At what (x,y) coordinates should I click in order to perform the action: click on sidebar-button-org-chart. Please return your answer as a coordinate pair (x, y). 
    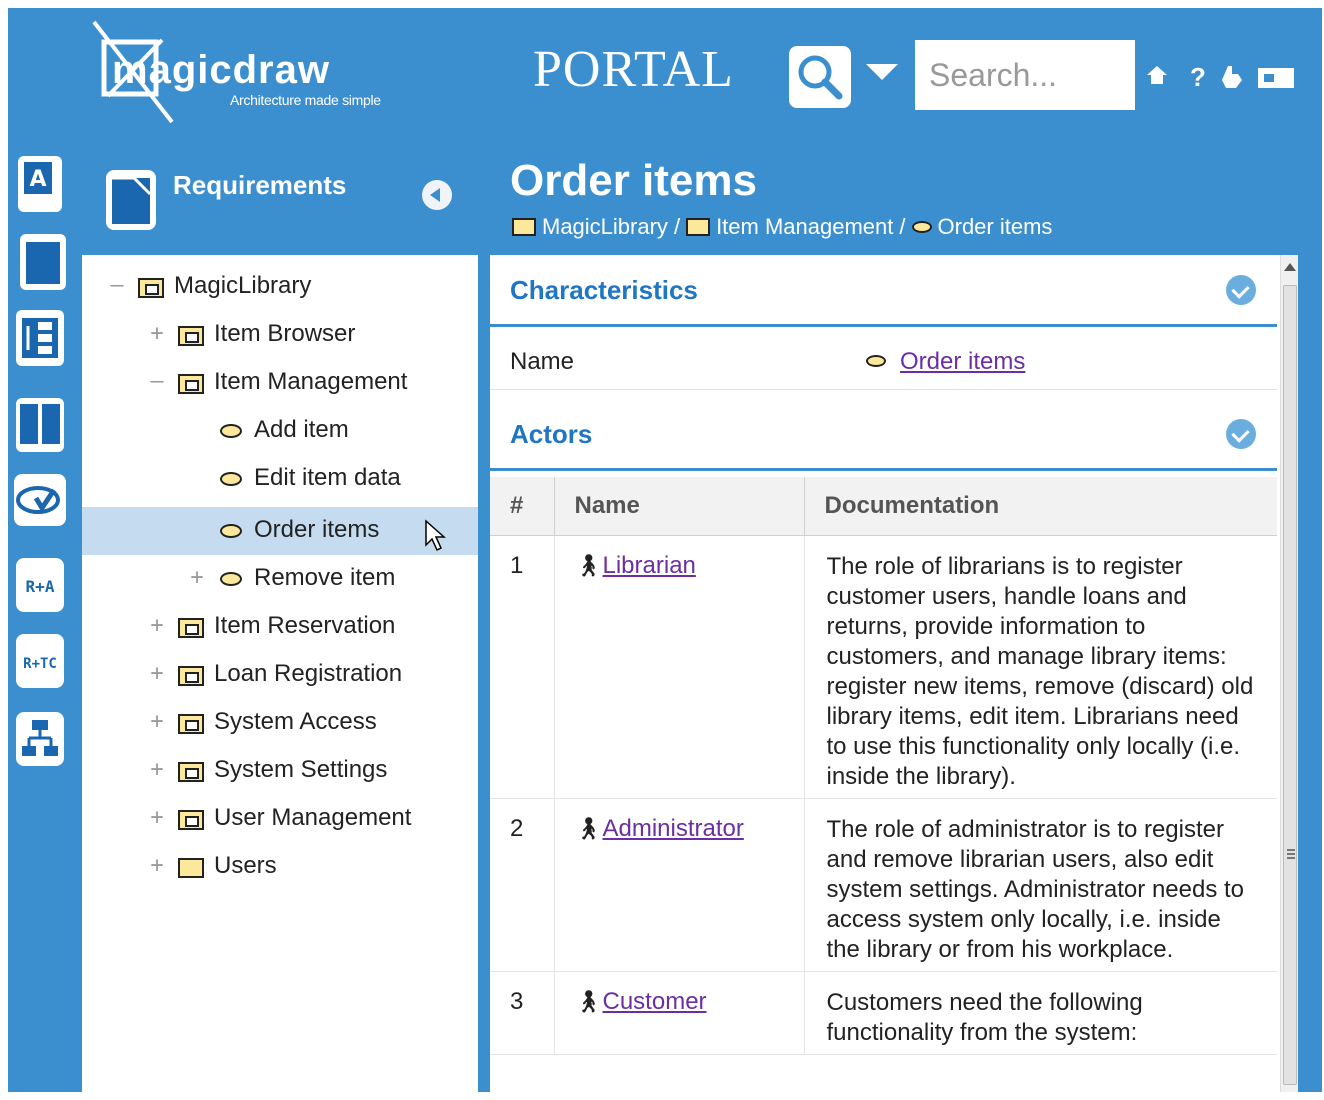
    Looking at the image, I should click on (40, 739).